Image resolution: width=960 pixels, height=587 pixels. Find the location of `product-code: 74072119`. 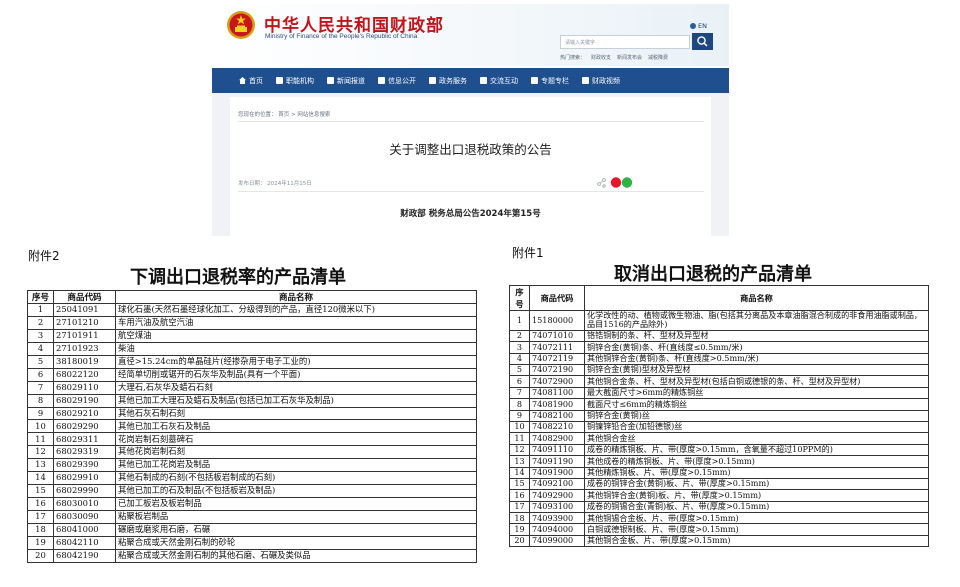

product-code: 74072119 is located at coordinates (557, 359).